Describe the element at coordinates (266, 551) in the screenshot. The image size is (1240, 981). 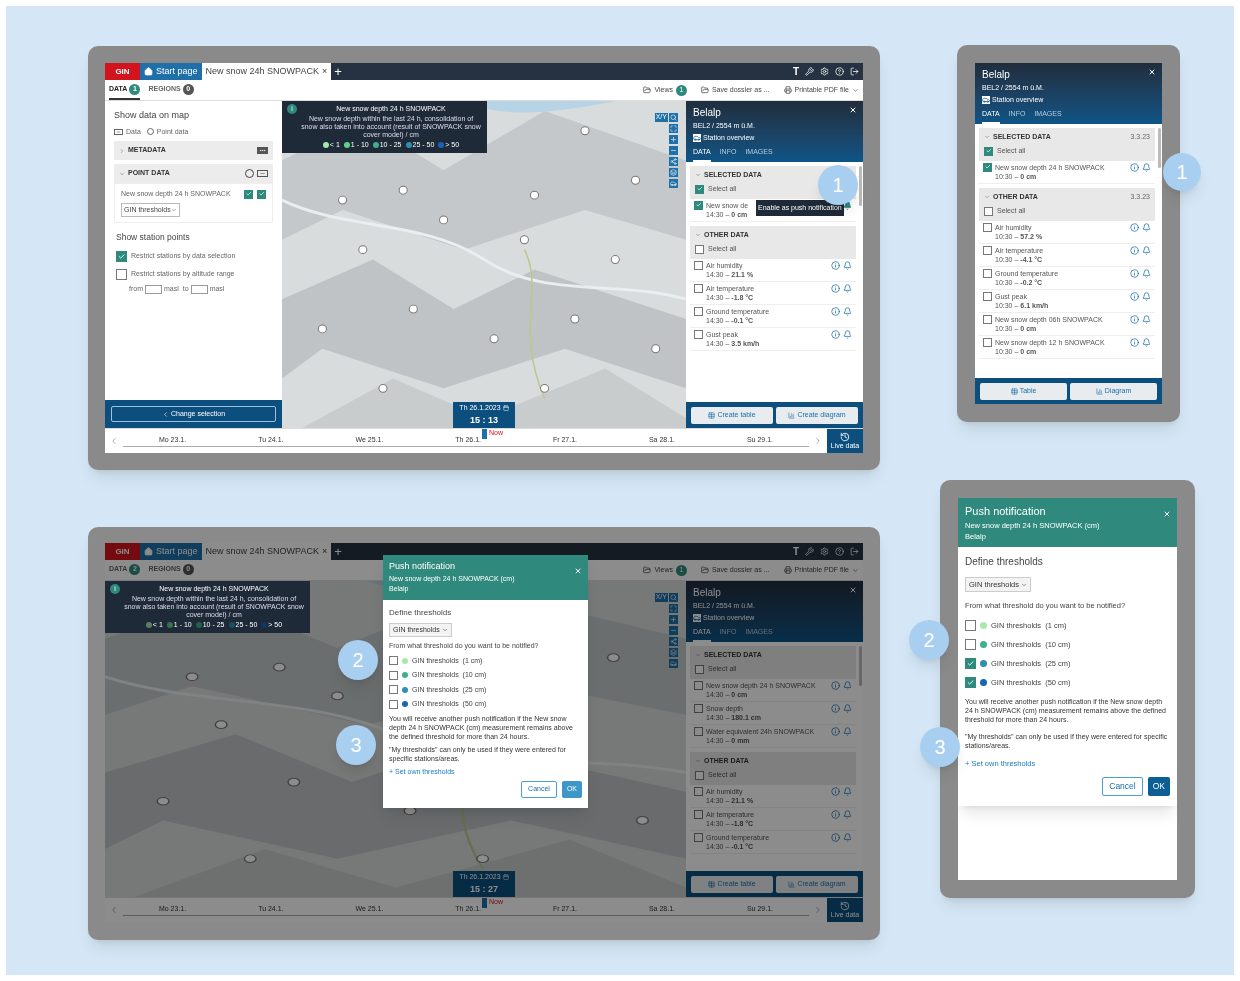
I see `document-tab: New snow 24h SNOWPACK ×` at that location.